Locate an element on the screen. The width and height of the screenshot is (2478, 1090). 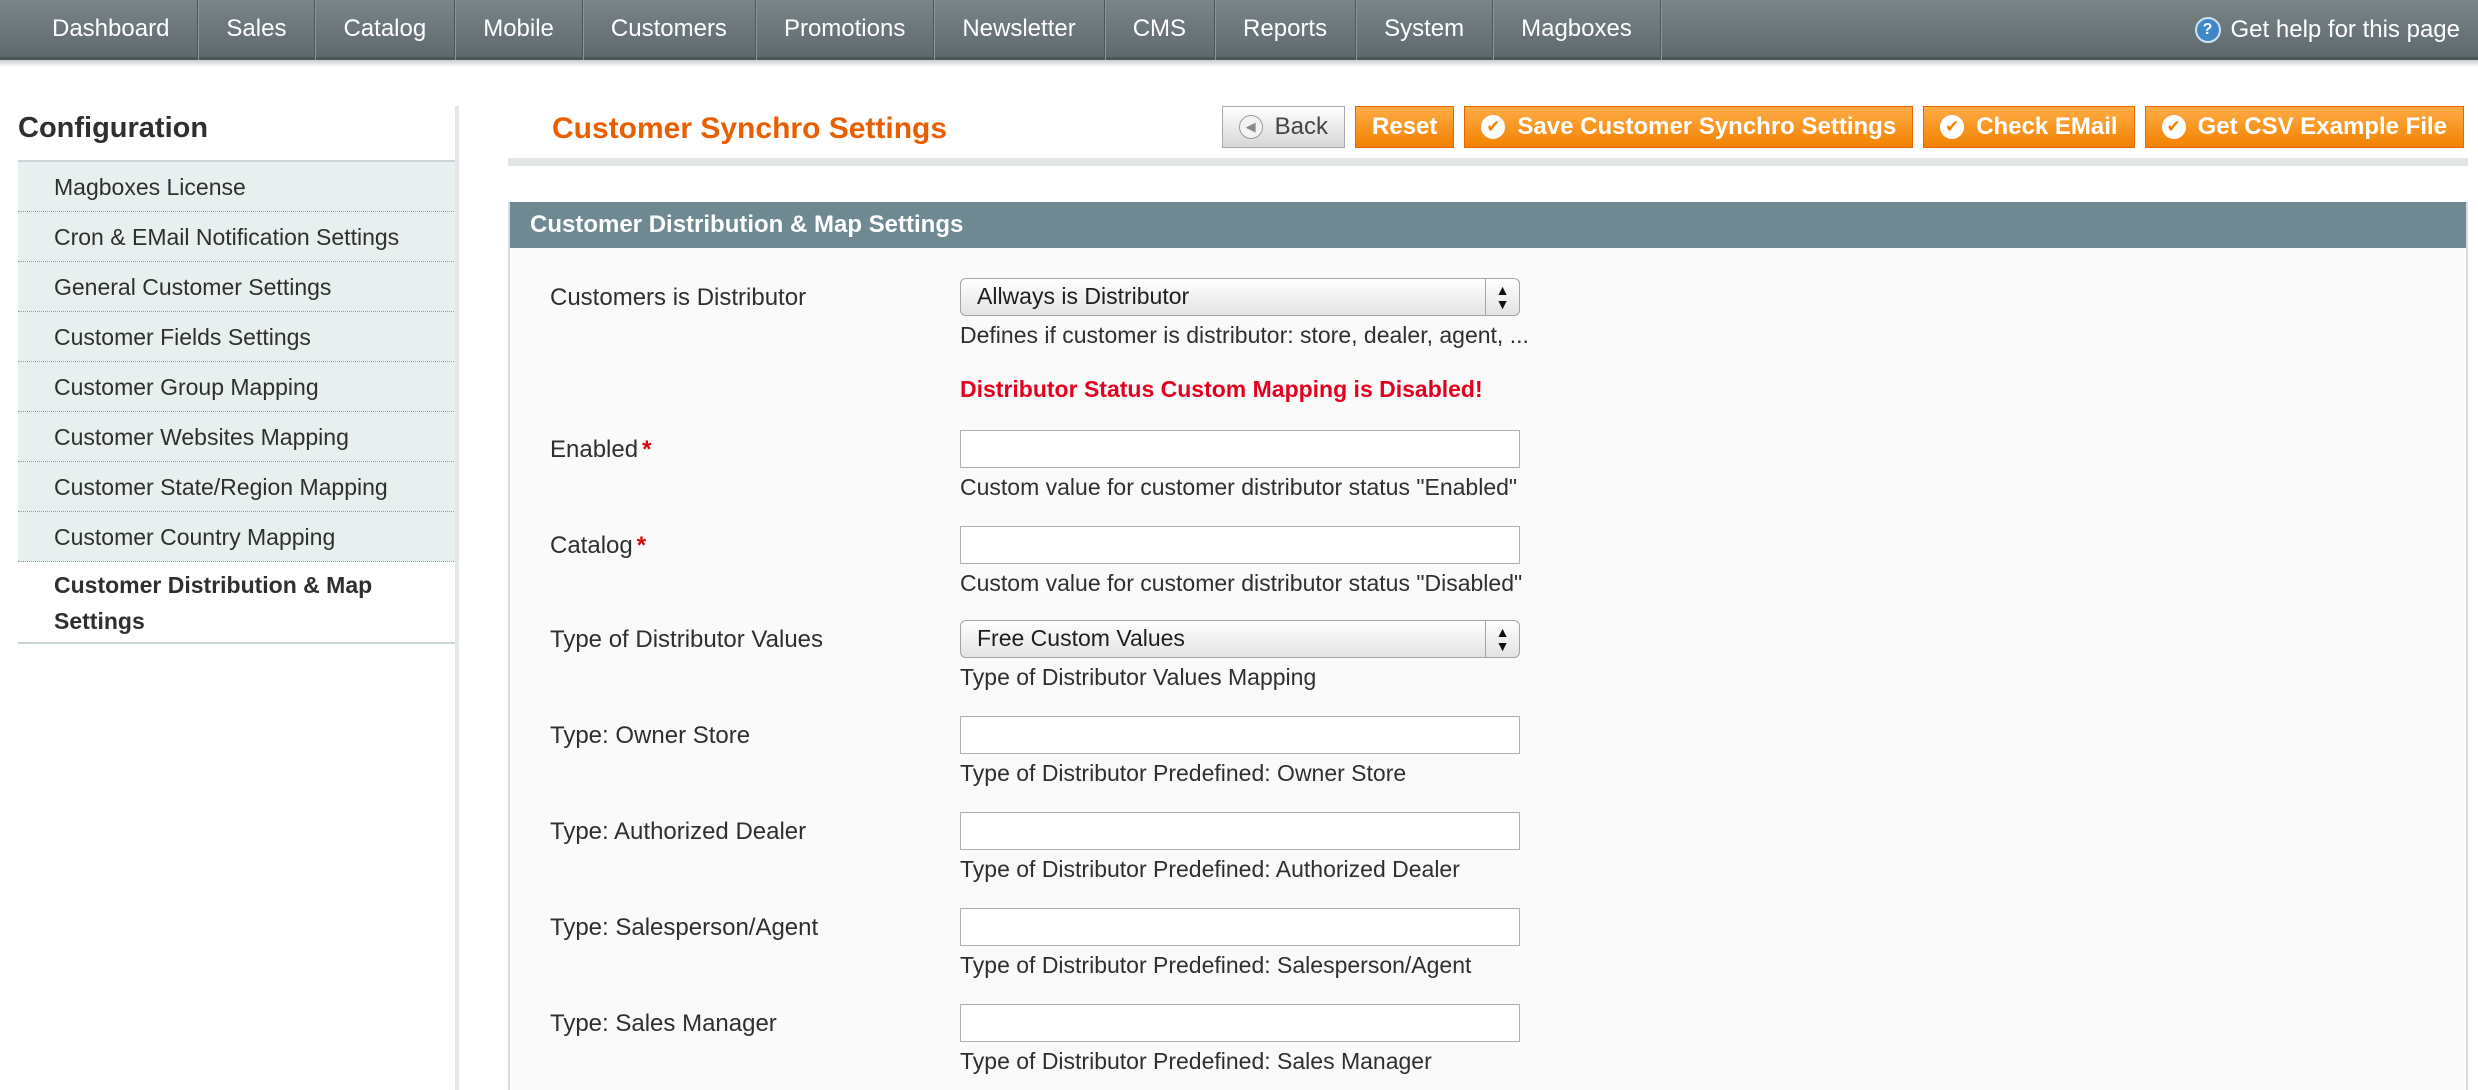
back-button-label: Back is located at coordinates (1301, 126).